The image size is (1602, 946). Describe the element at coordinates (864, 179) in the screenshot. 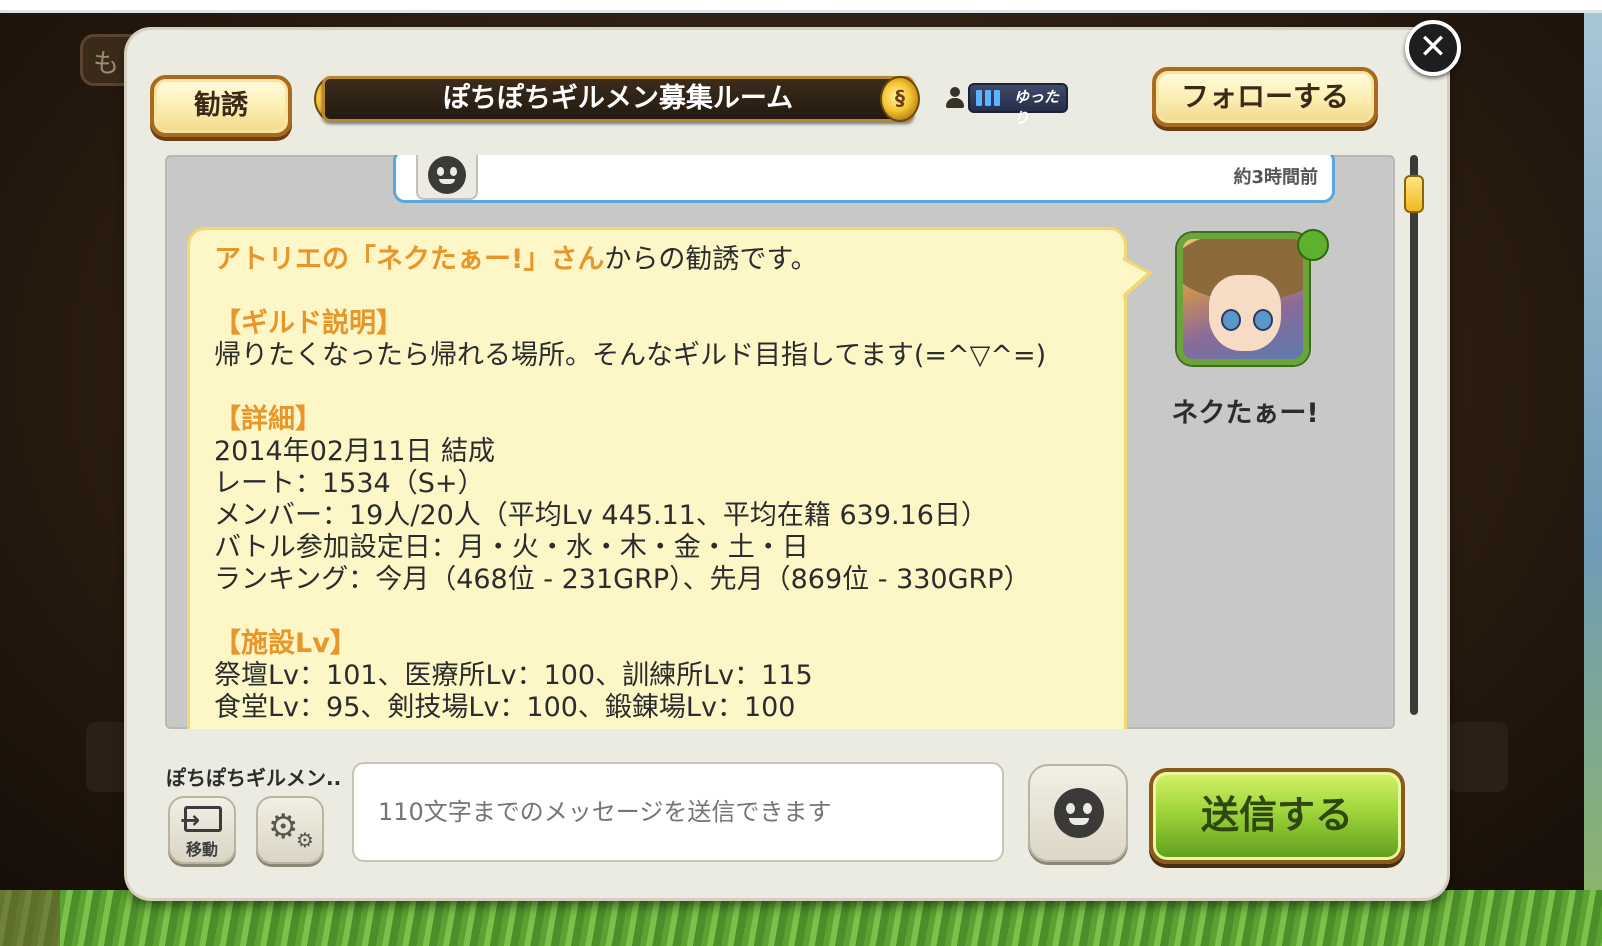

I see `previous-message: 約3時間前` at that location.